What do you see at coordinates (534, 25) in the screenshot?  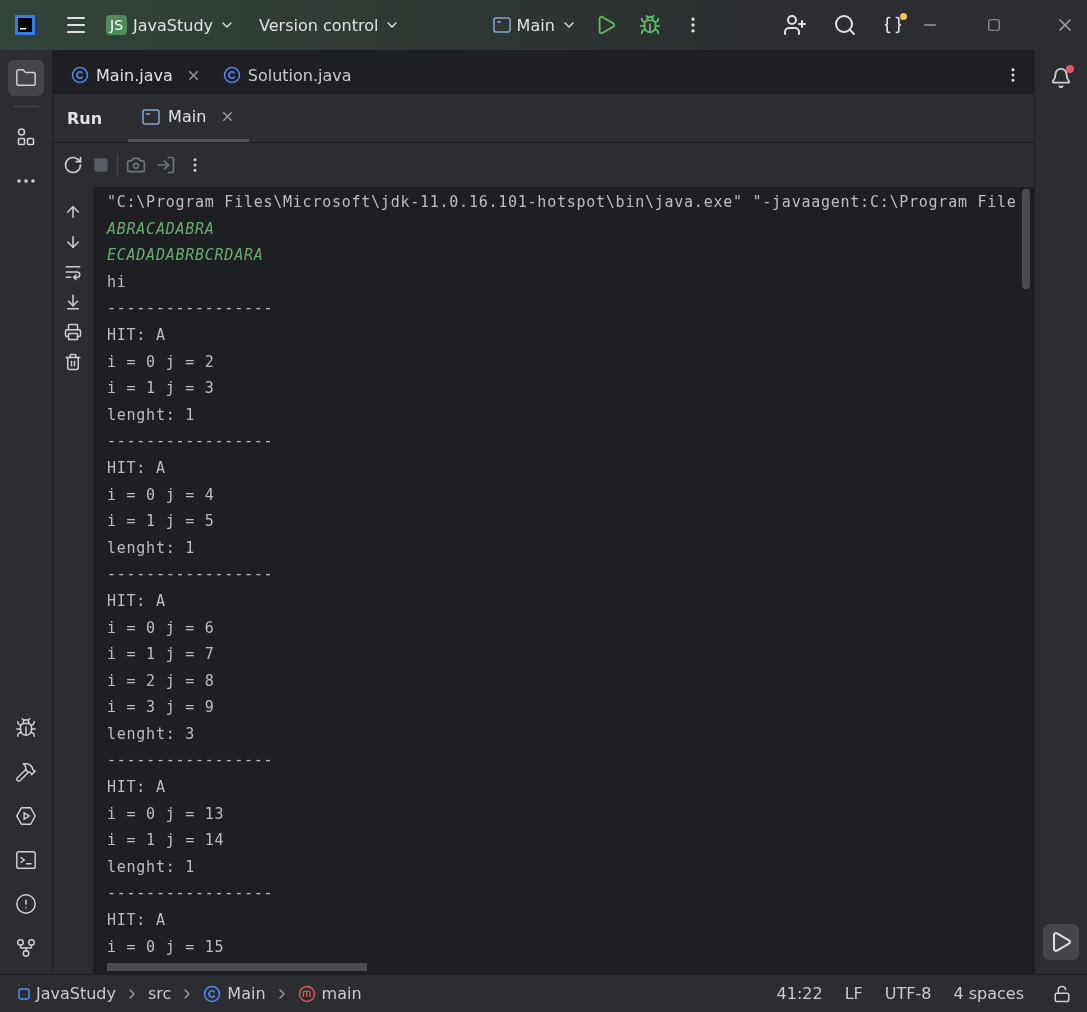 I see `run-configuration-selector: Main` at bounding box center [534, 25].